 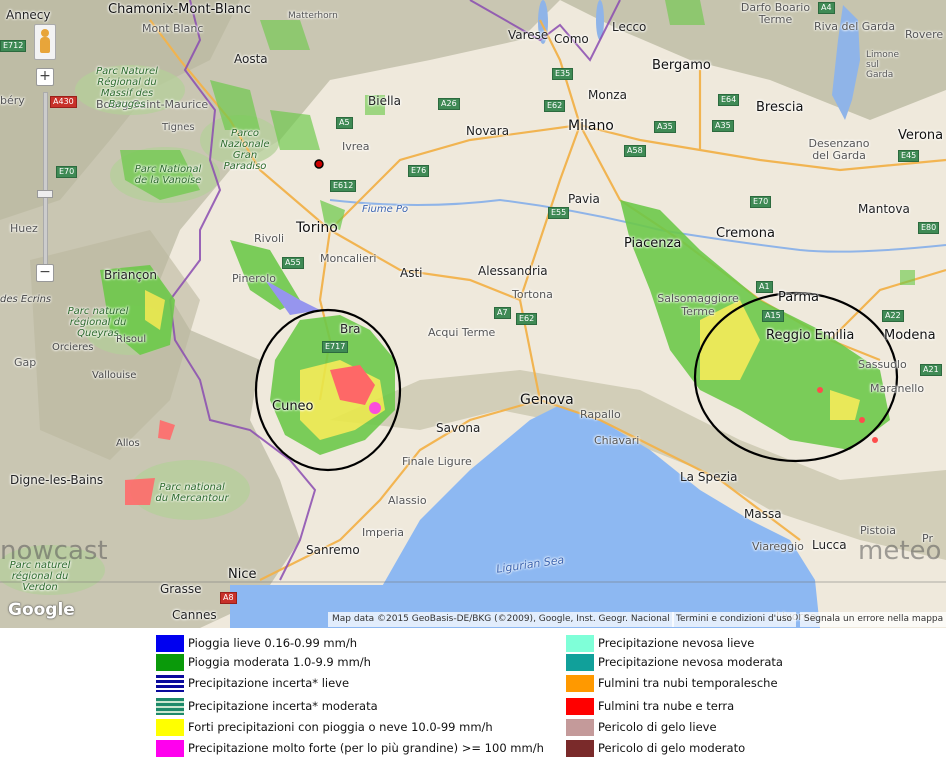 I want to click on report-error-link: Segnala un errore nella mappa, so click(x=873, y=619).